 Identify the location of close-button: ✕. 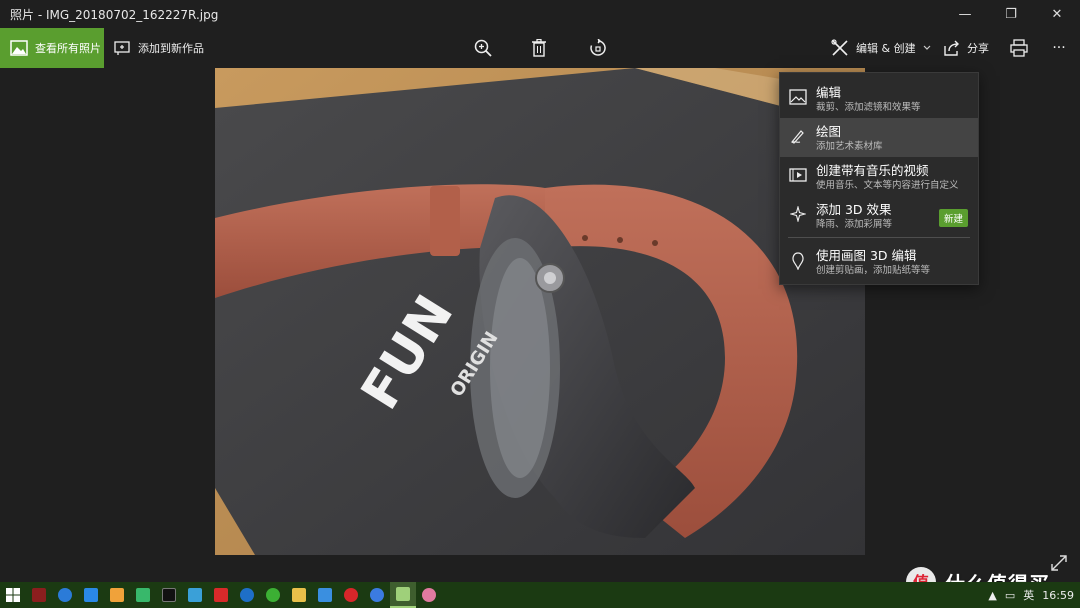
(1057, 14).